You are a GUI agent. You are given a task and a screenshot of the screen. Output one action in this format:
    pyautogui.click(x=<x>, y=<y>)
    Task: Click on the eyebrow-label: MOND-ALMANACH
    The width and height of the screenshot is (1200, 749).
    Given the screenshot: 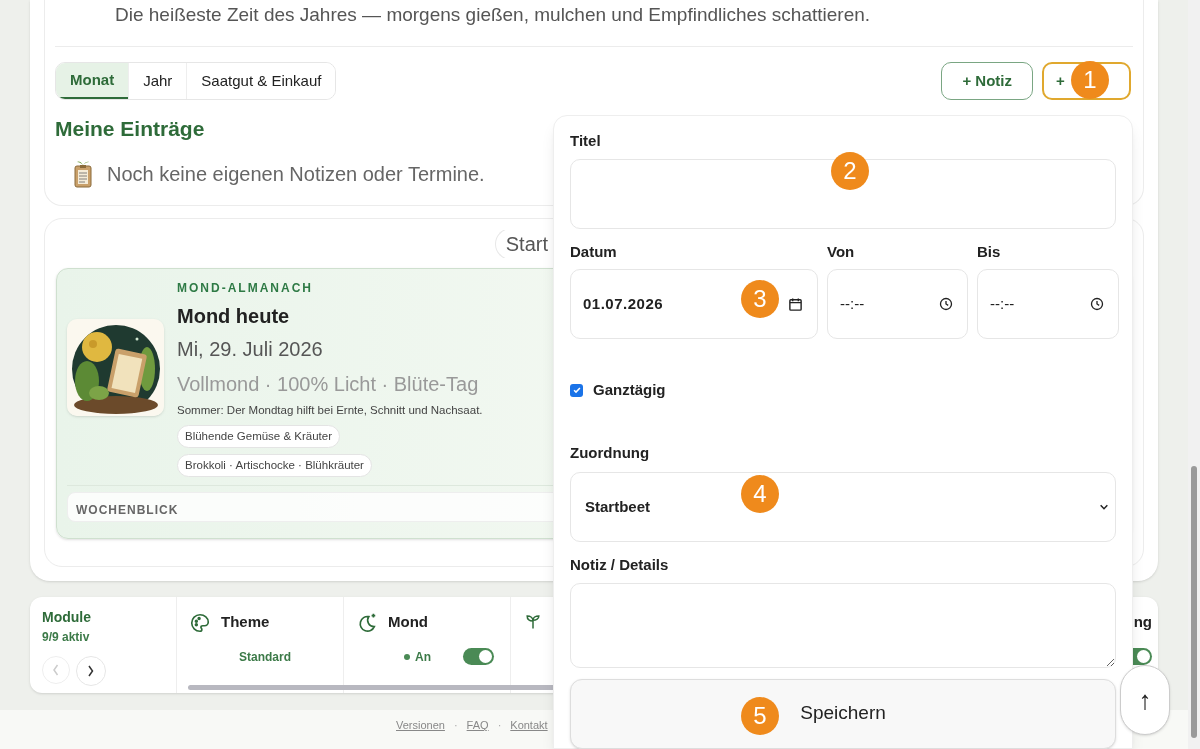 What is the action you would take?
    pyautogui.click(x=245, y=288)
    